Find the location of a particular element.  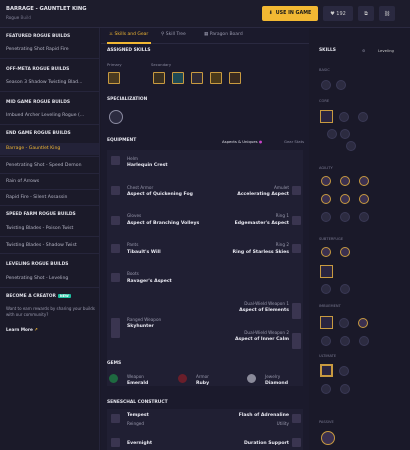

item-name: Skyhunter is located at coordinates (140, 326).